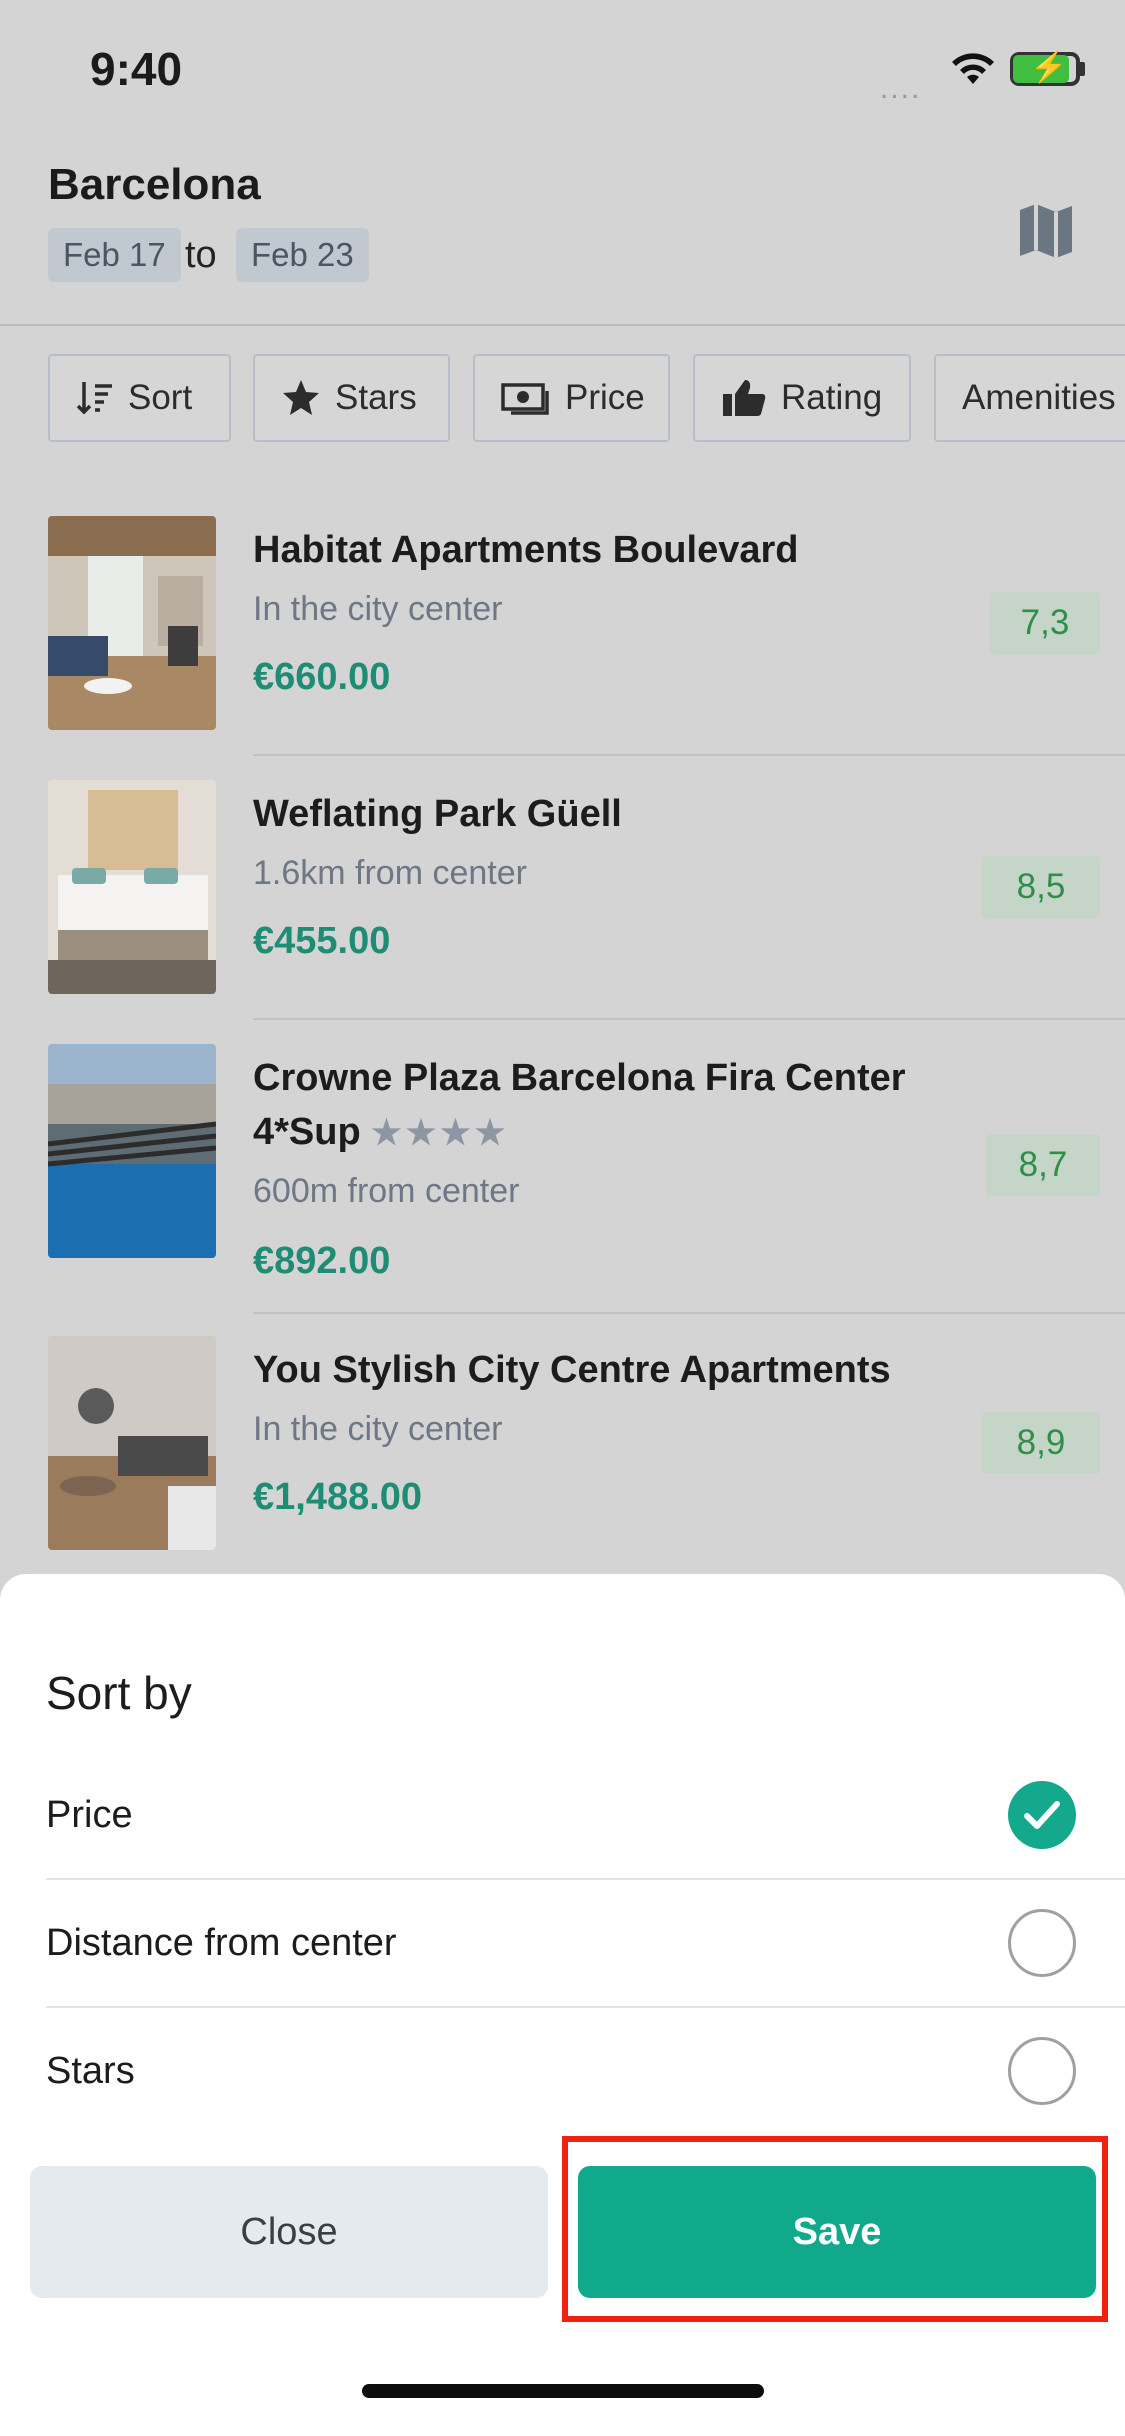 This screenshot has height=2436, width=1125. What do you see at coordinates (221, 1943) in the screenshot?
I see `sort-option-label: Distance from center` at bounding box center [221, 1943].